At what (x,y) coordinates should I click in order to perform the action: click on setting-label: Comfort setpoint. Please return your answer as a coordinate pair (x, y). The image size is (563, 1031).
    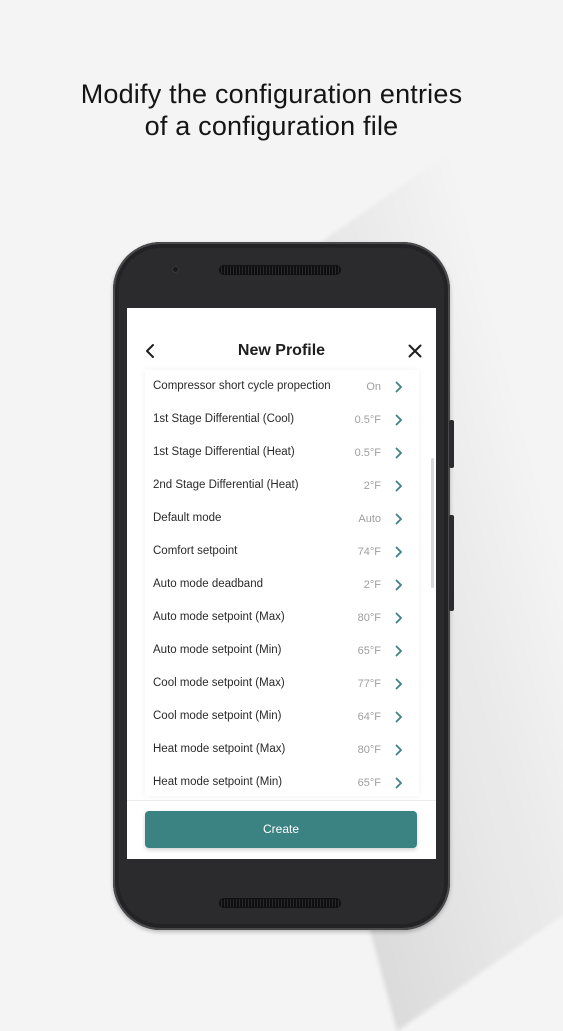
    Looking at the image, I should click on (195, 551).